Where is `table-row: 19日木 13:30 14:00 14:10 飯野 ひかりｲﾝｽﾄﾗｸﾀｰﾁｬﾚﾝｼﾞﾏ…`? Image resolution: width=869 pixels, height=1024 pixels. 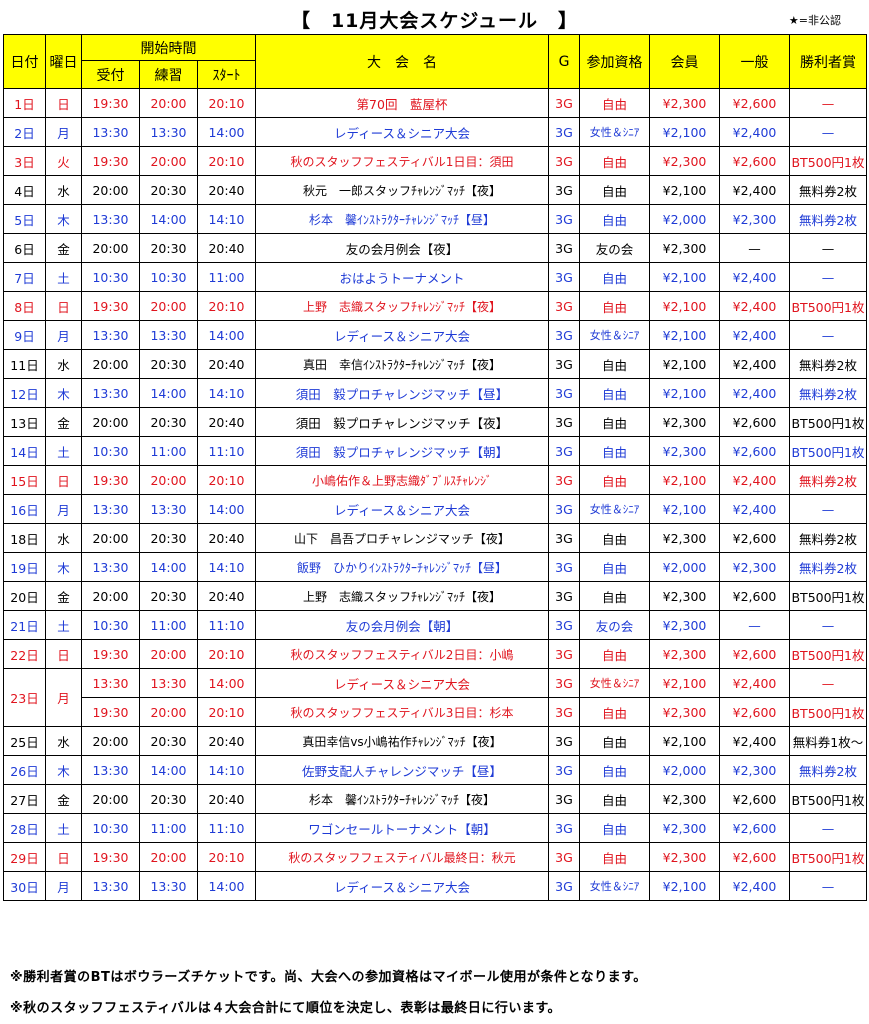
table-row: 19日木 13:30 14:00 14:10 飯野 ひかりｲﾝｽﾄﾗｸﾀｰﾁｬﾚﾝｼﾞﾏ… is located at coordinates (435, 567).